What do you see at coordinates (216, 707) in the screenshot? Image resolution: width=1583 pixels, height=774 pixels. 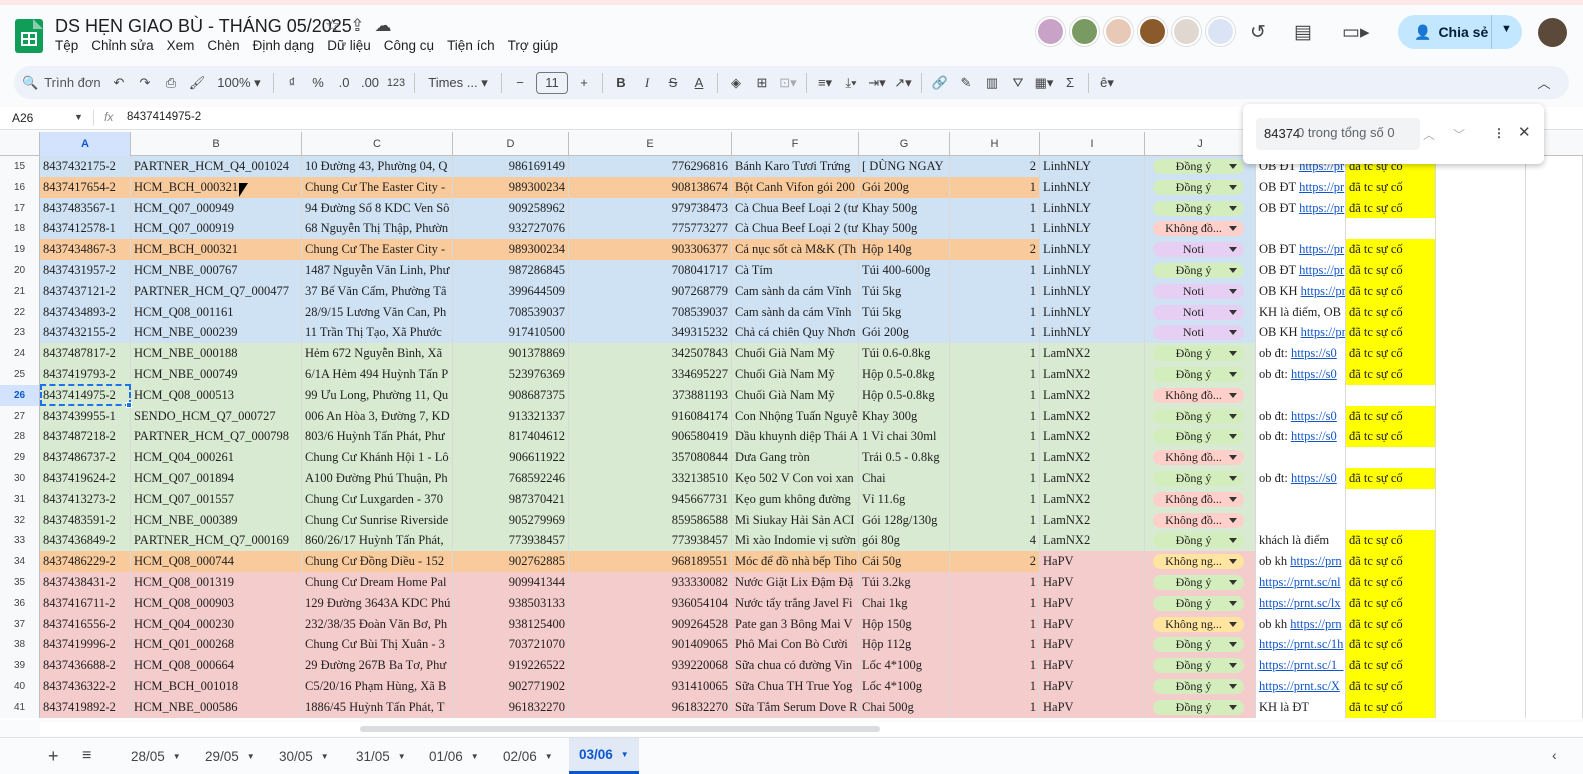 I see `cell-b: HCM_NBE_000586` at bounding box center [216, 707].